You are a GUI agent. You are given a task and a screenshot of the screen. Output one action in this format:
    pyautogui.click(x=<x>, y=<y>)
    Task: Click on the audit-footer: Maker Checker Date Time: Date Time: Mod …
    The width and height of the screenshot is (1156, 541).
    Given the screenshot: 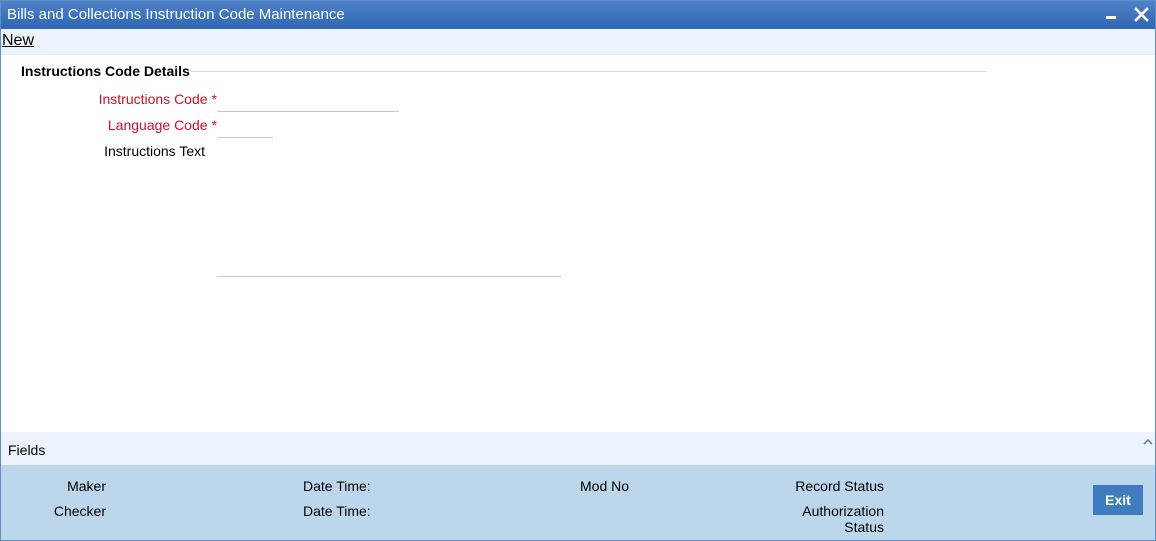 What is the action you would take?
    pyautogui.click(x=578, y=502)
    